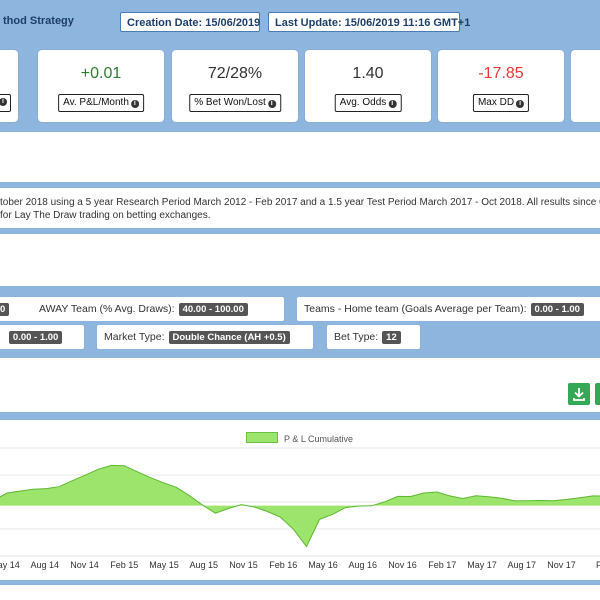 Image resolution: width=600 pixels, height=600 pixels. Describe the element at coordinates (124, 565) in the screenshot. I see `x-tick-label: Feb 15` at that location.